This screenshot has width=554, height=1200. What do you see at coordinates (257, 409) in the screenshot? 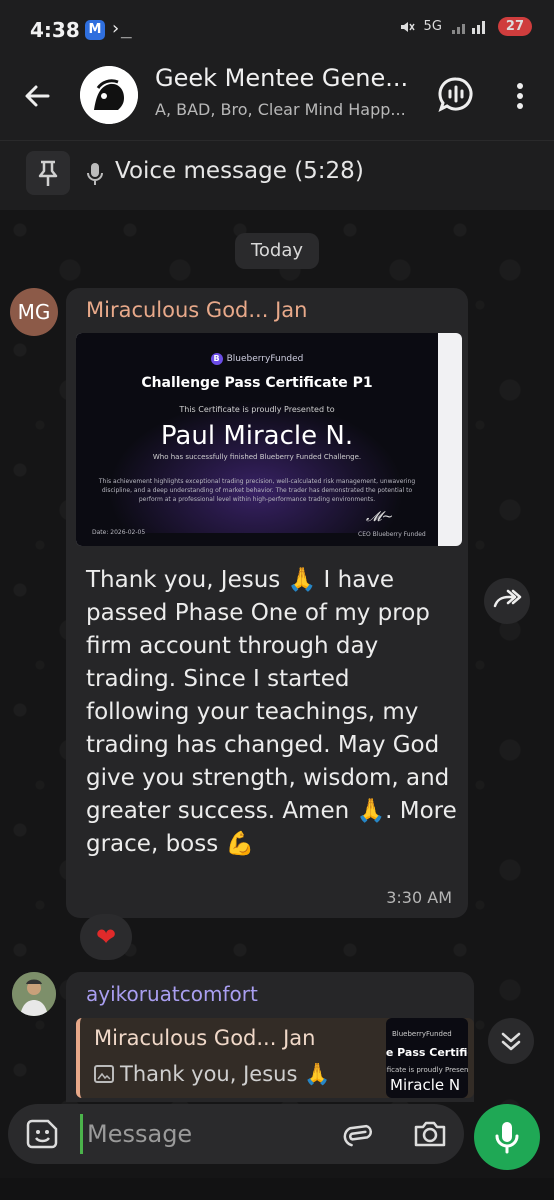
I see `certificate-presented: This Certificate is proudly Presented to` at bounding box center [257, 409].